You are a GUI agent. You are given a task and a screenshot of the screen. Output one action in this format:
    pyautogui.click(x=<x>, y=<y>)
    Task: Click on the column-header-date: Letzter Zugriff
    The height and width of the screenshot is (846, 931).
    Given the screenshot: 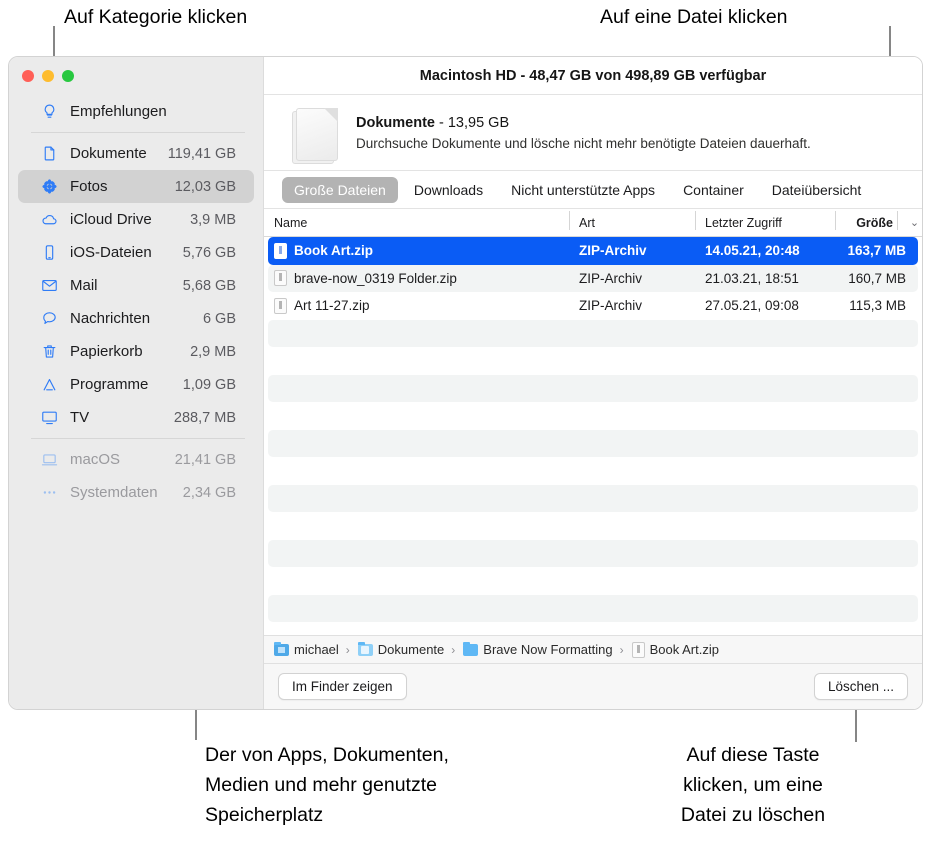 What is the action you would take?
    pyautogui.click(x=765, y=220)
    